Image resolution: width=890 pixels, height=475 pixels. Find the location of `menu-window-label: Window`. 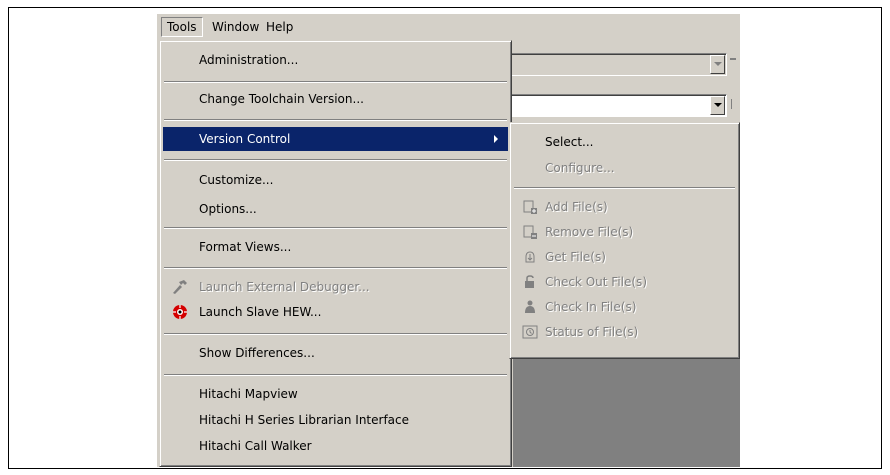

menu-window-label: Window is located at coordinates (236, 27).